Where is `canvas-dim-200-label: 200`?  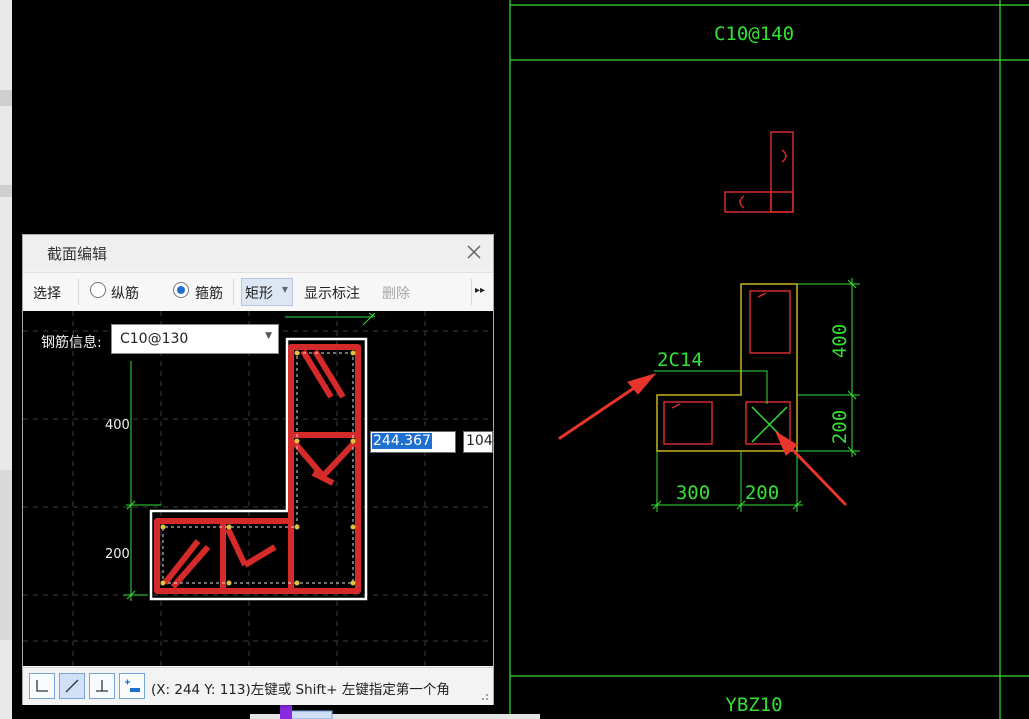 canvas-dim-200-label: 200 is located at coordinates (117, 554).